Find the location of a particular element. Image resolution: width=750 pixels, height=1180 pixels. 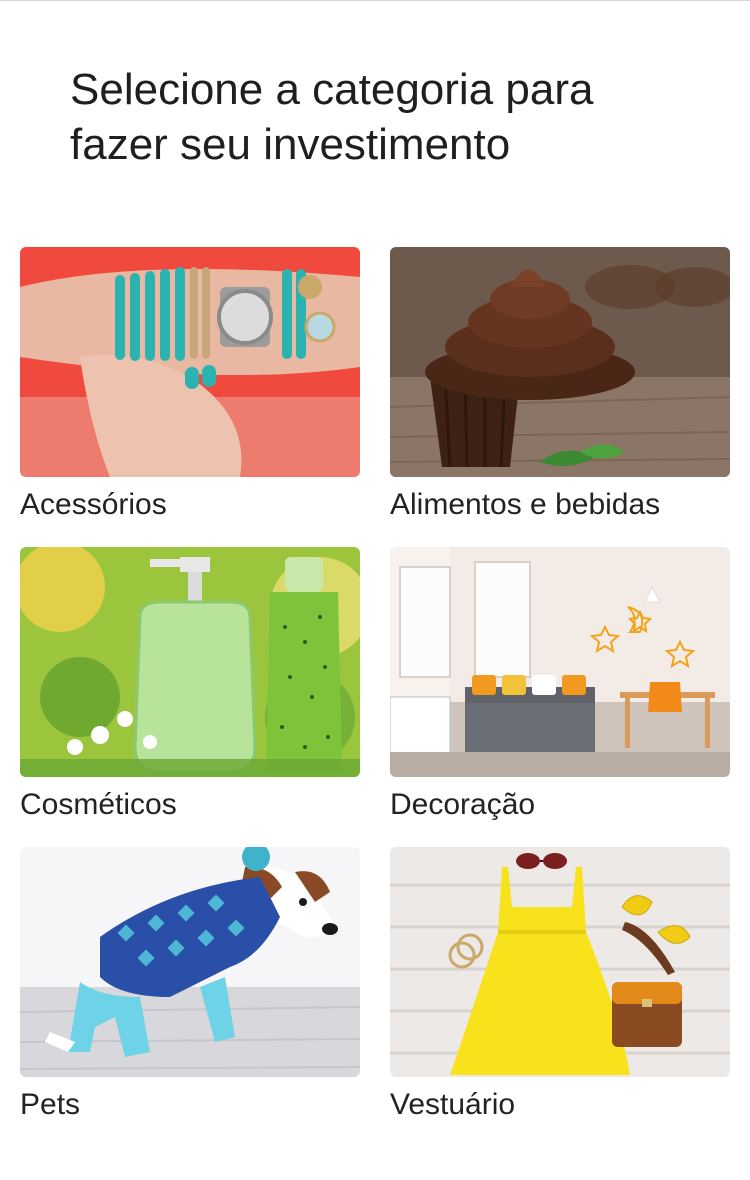

category-card-cosmeticos: Cosméticos is located at coordinates (190, 697).